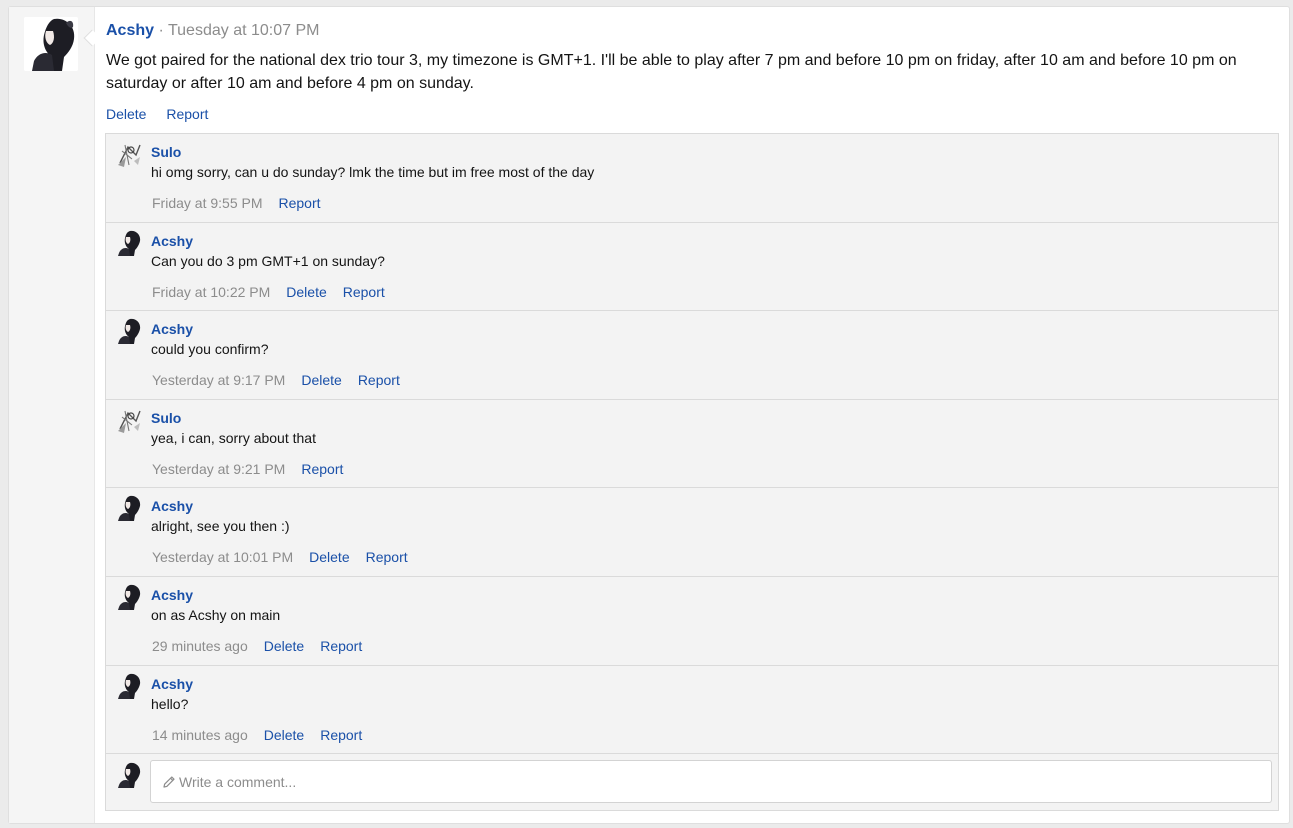 The image size is (1293, 828). Describe the element at coordinates (216, 614) in the screenshot. I see `comment-text: on as Acshy on main` at that location.